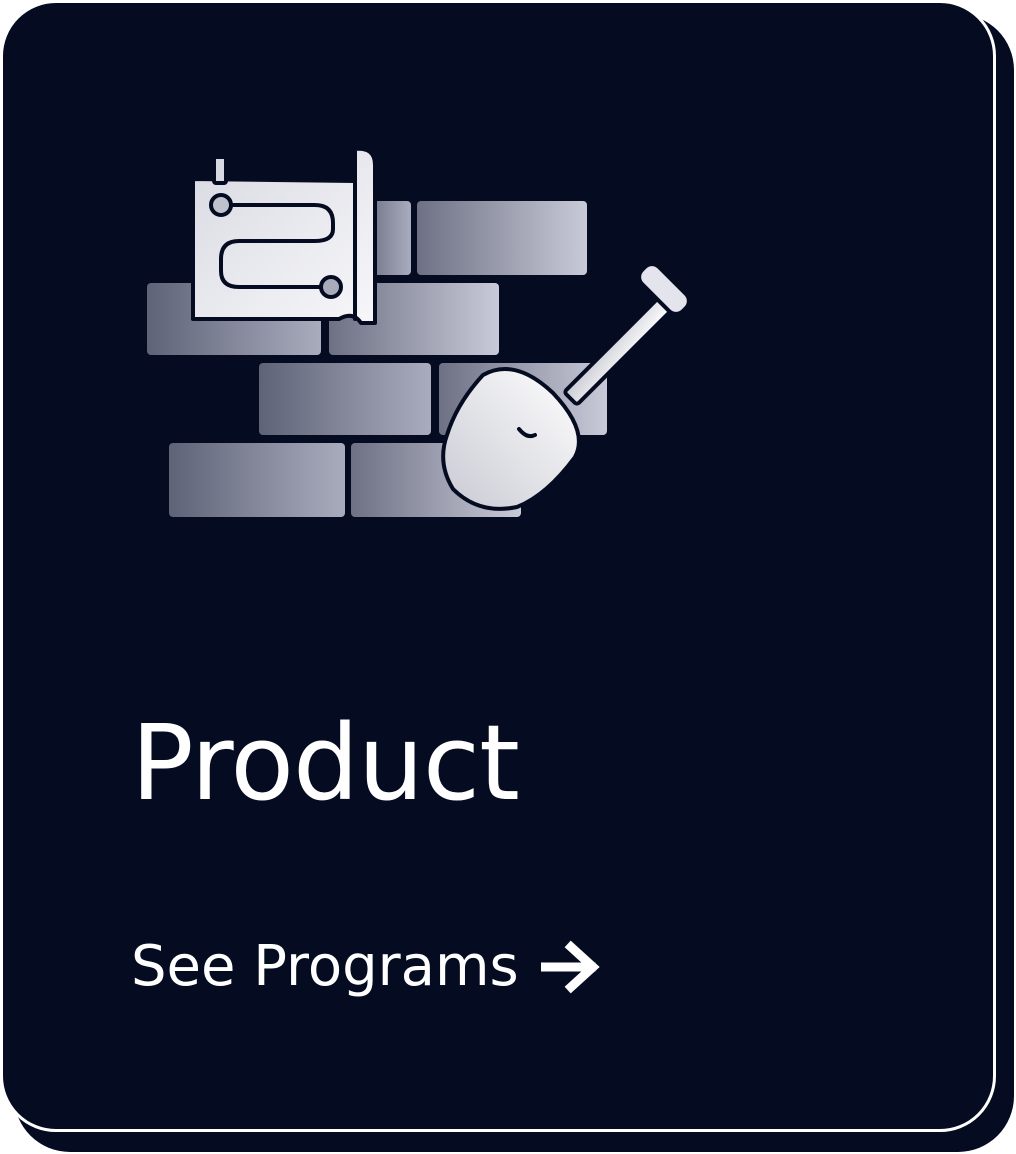 The image size is (1016, 1154). I want to click on arrow-right-icon, so click(570, 967).